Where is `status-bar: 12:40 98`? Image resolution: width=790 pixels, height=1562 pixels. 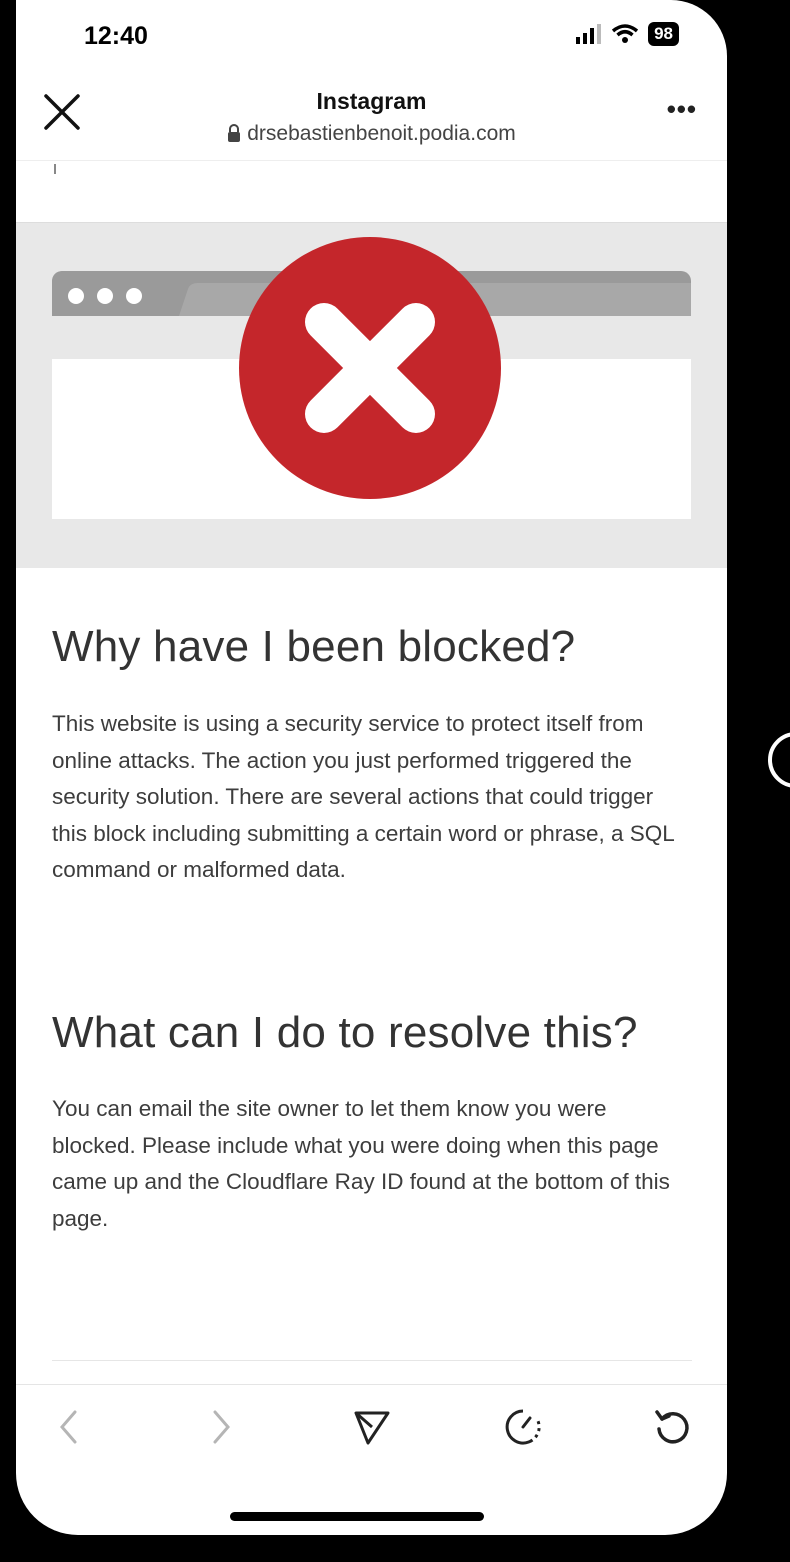
status-bar: 12:40 98 is located at coordinates (371, 35).